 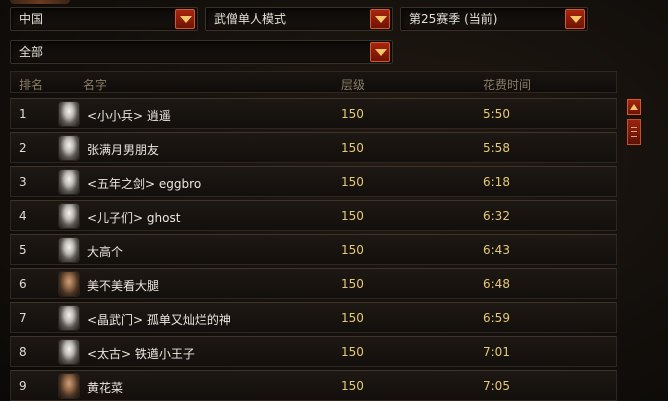 I want to click on table-row: 5 大高个 150 6:43, so click(x=313, y=249).